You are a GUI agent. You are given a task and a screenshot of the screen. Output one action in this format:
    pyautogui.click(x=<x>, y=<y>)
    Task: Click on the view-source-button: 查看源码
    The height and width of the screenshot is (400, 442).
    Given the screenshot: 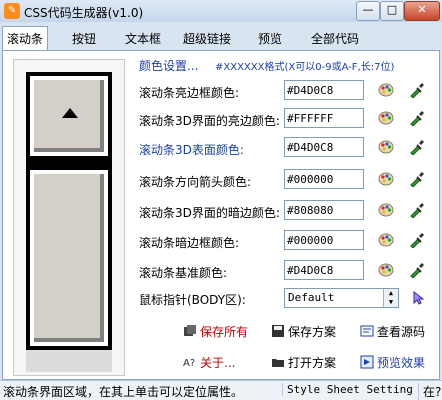 What is the action you would take?
    pyautogui.click(x=392, y=331)
    